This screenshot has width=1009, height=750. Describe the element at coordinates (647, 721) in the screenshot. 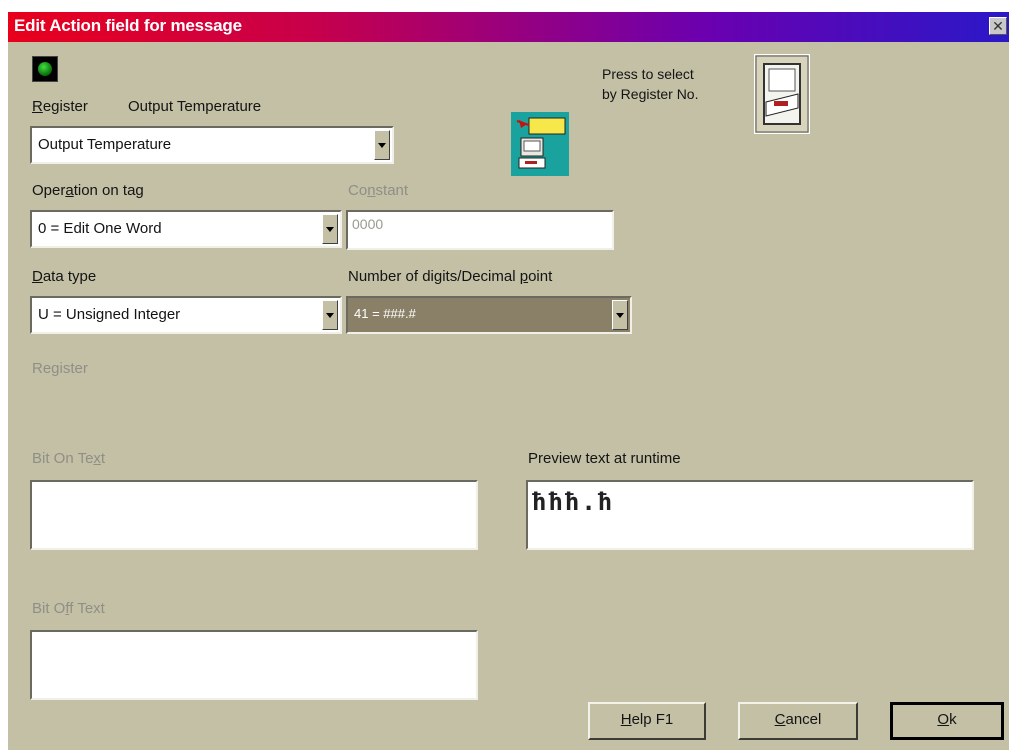

I see `help-button: Help F1` at that location.